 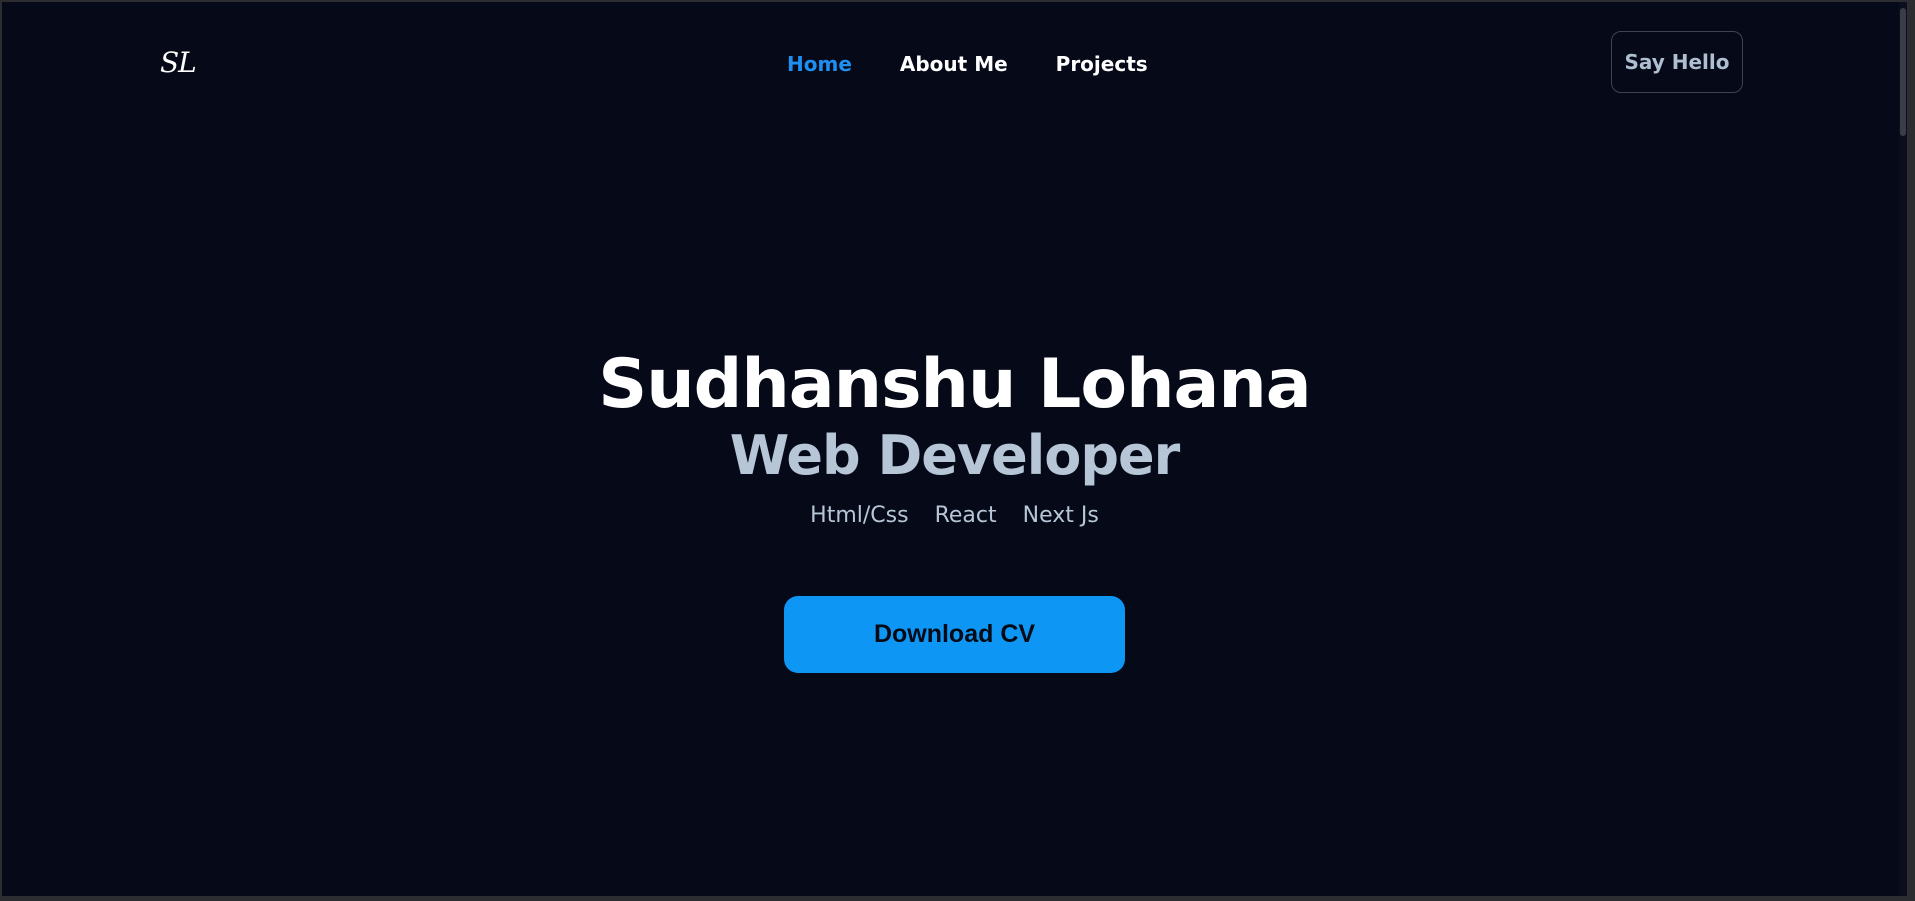 What do you see at coordinates (965, 515) in the screenshot?
I see `skill-react: React` at bounding box center [965, 515].